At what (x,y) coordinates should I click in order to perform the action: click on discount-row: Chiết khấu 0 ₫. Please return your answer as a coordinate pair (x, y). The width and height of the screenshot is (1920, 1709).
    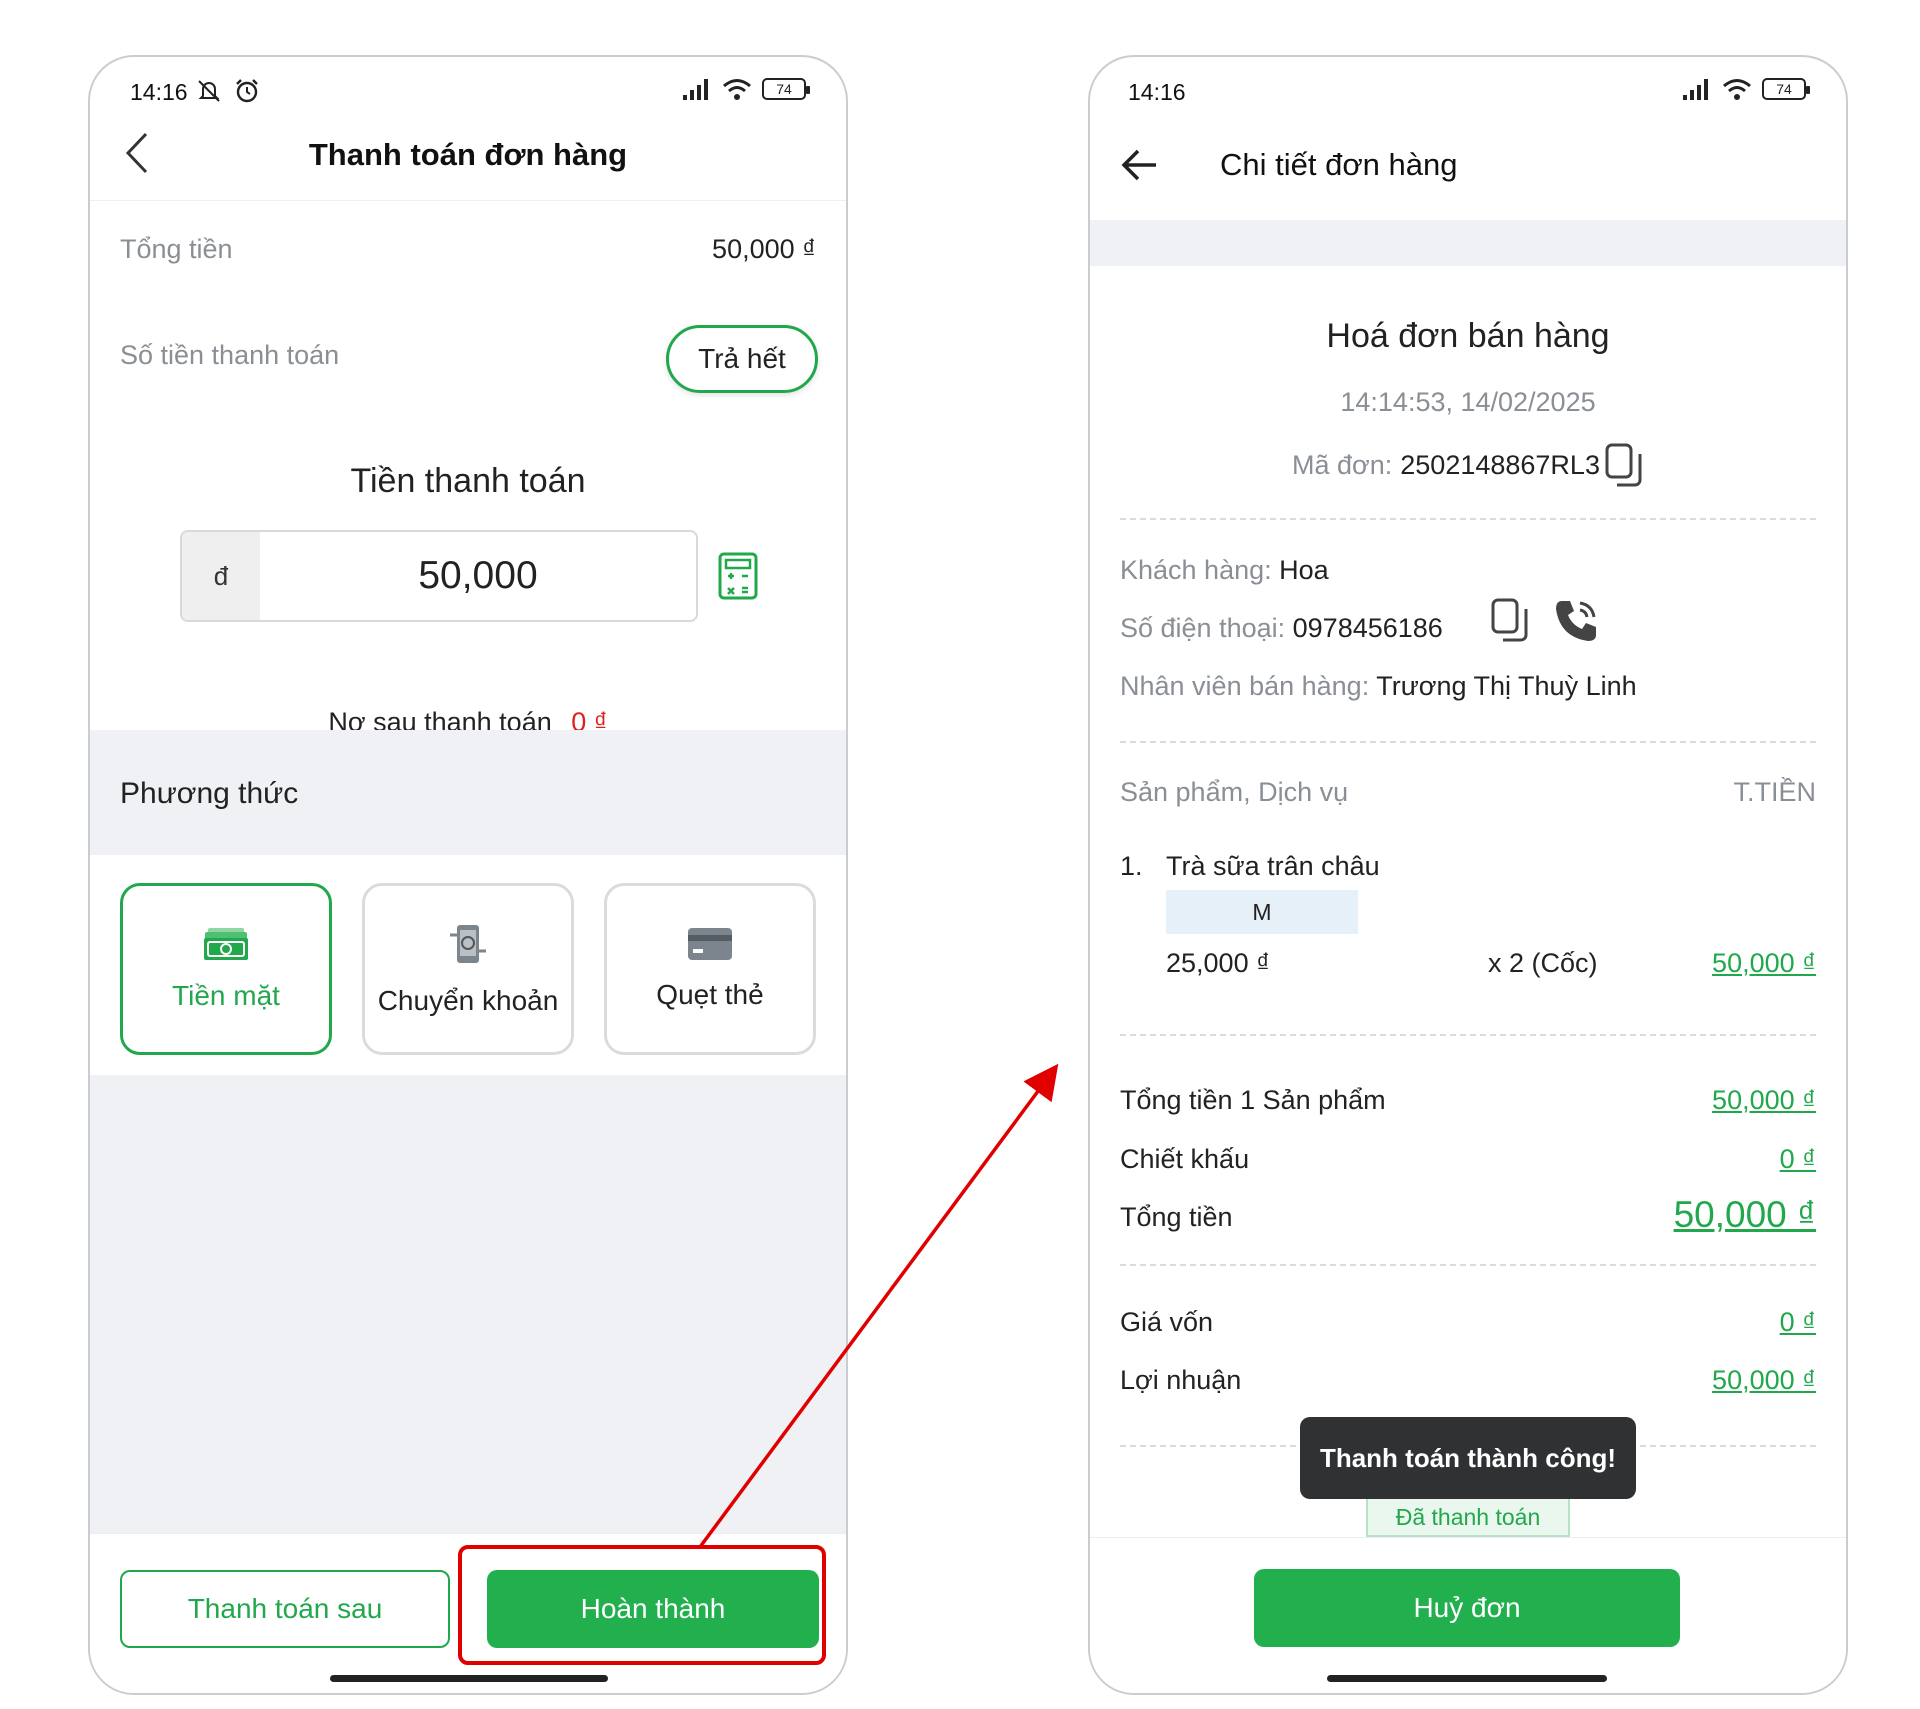
    Looking at the image, I should click on (1468, 1159).